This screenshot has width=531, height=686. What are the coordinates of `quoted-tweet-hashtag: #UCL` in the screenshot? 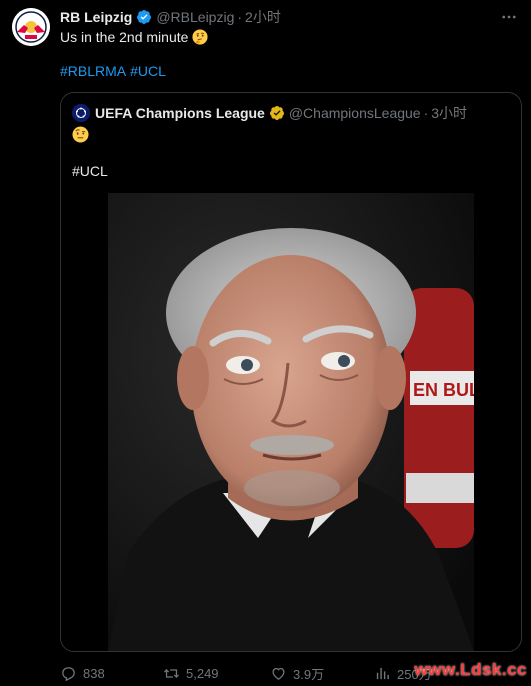 It's located at (90, 171).